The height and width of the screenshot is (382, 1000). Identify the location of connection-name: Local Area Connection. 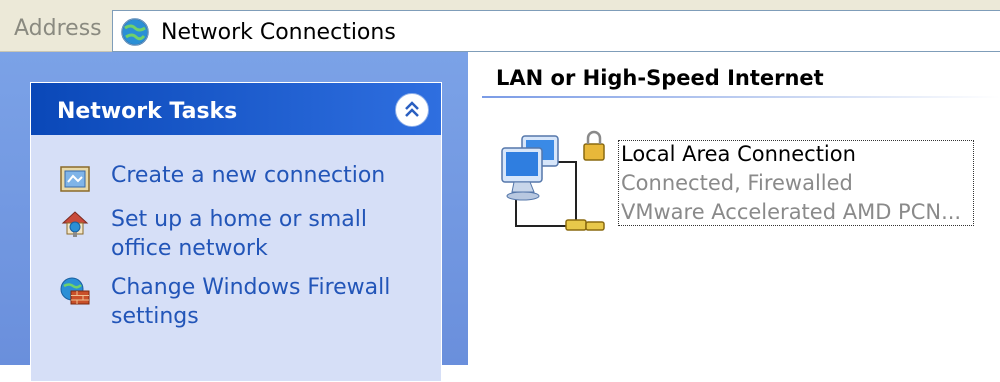
(738, 154).